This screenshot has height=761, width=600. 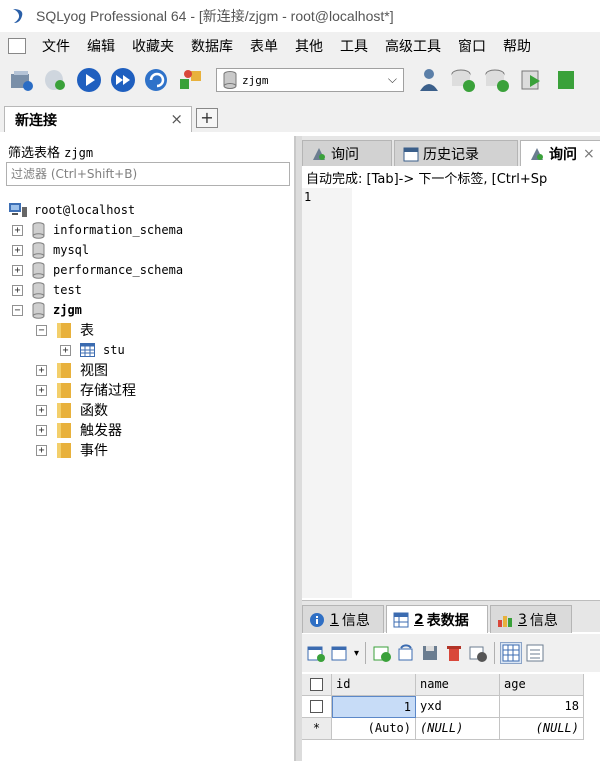 I want to click on user-manager-icon, so click(x=429, y=80).